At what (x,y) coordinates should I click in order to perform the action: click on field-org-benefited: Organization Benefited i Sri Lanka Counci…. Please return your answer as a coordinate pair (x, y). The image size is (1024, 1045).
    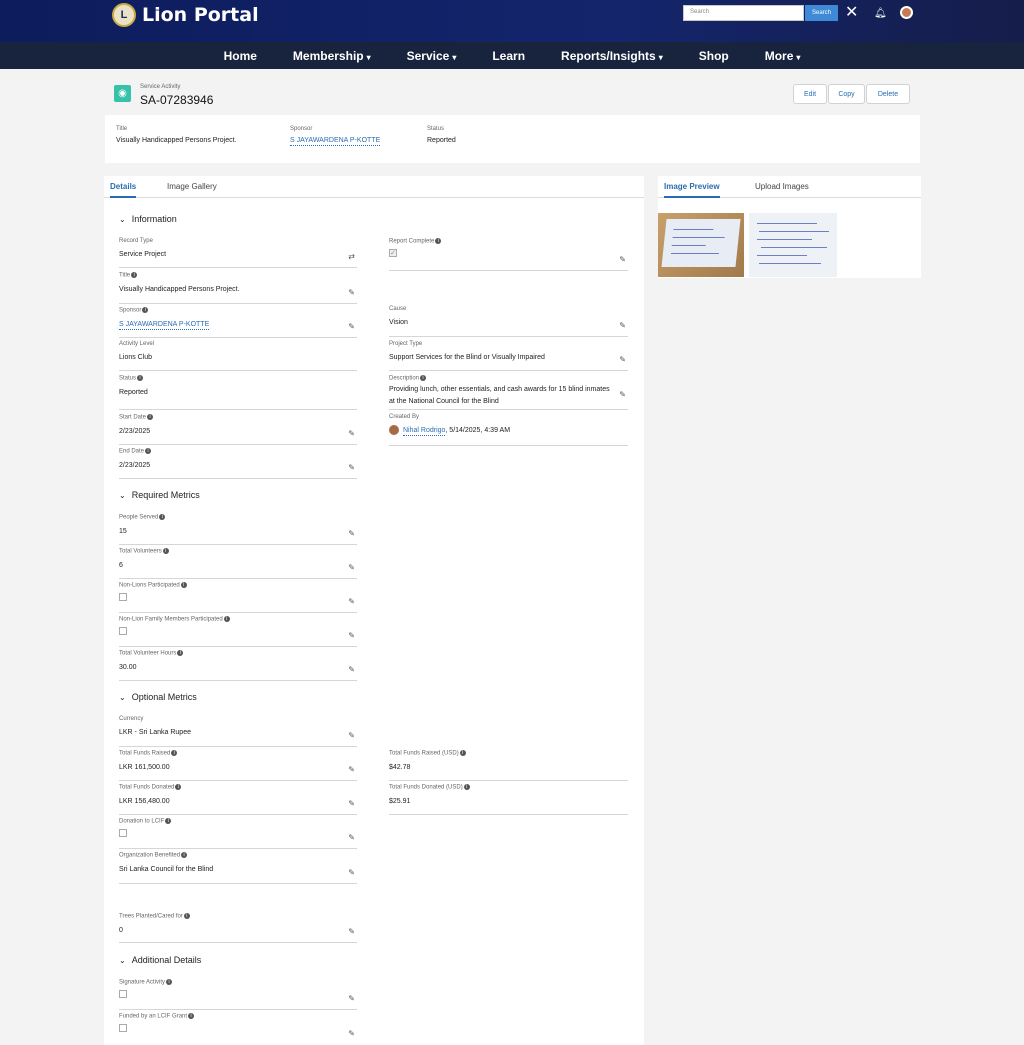
    Looking at the image, I should click on (238, 868).